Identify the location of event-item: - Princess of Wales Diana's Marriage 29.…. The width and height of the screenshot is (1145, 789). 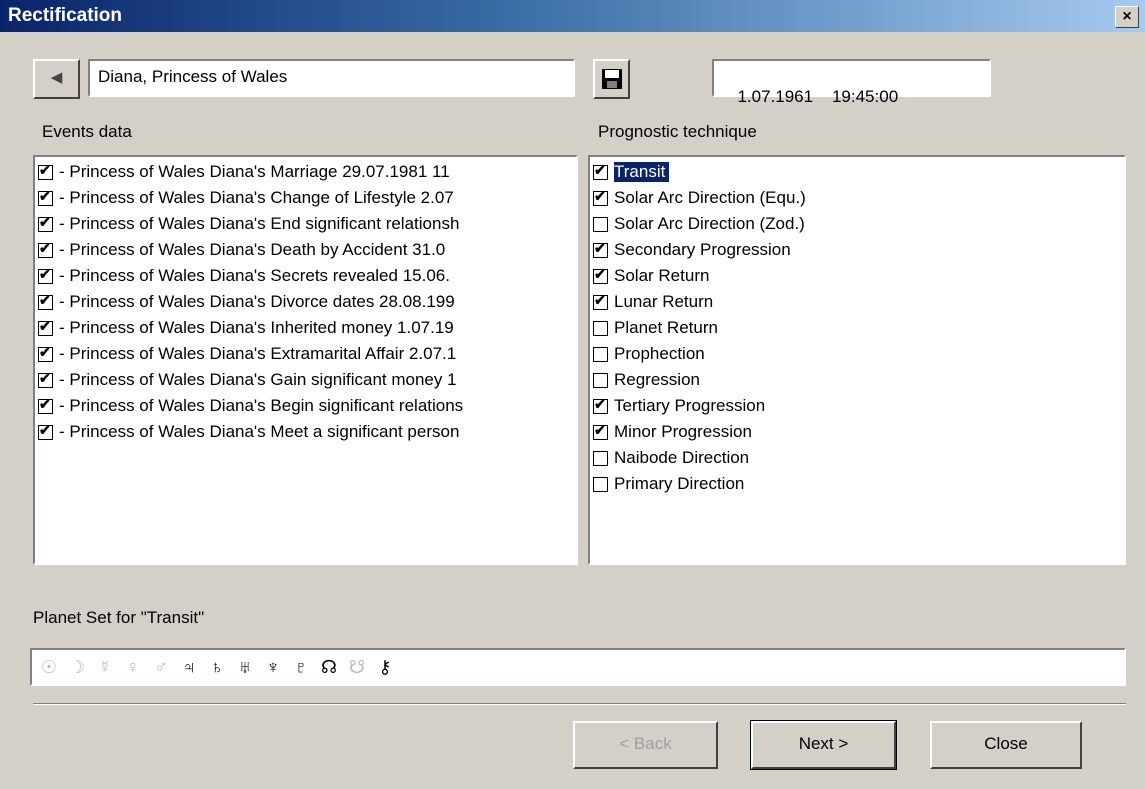
(305, 172).